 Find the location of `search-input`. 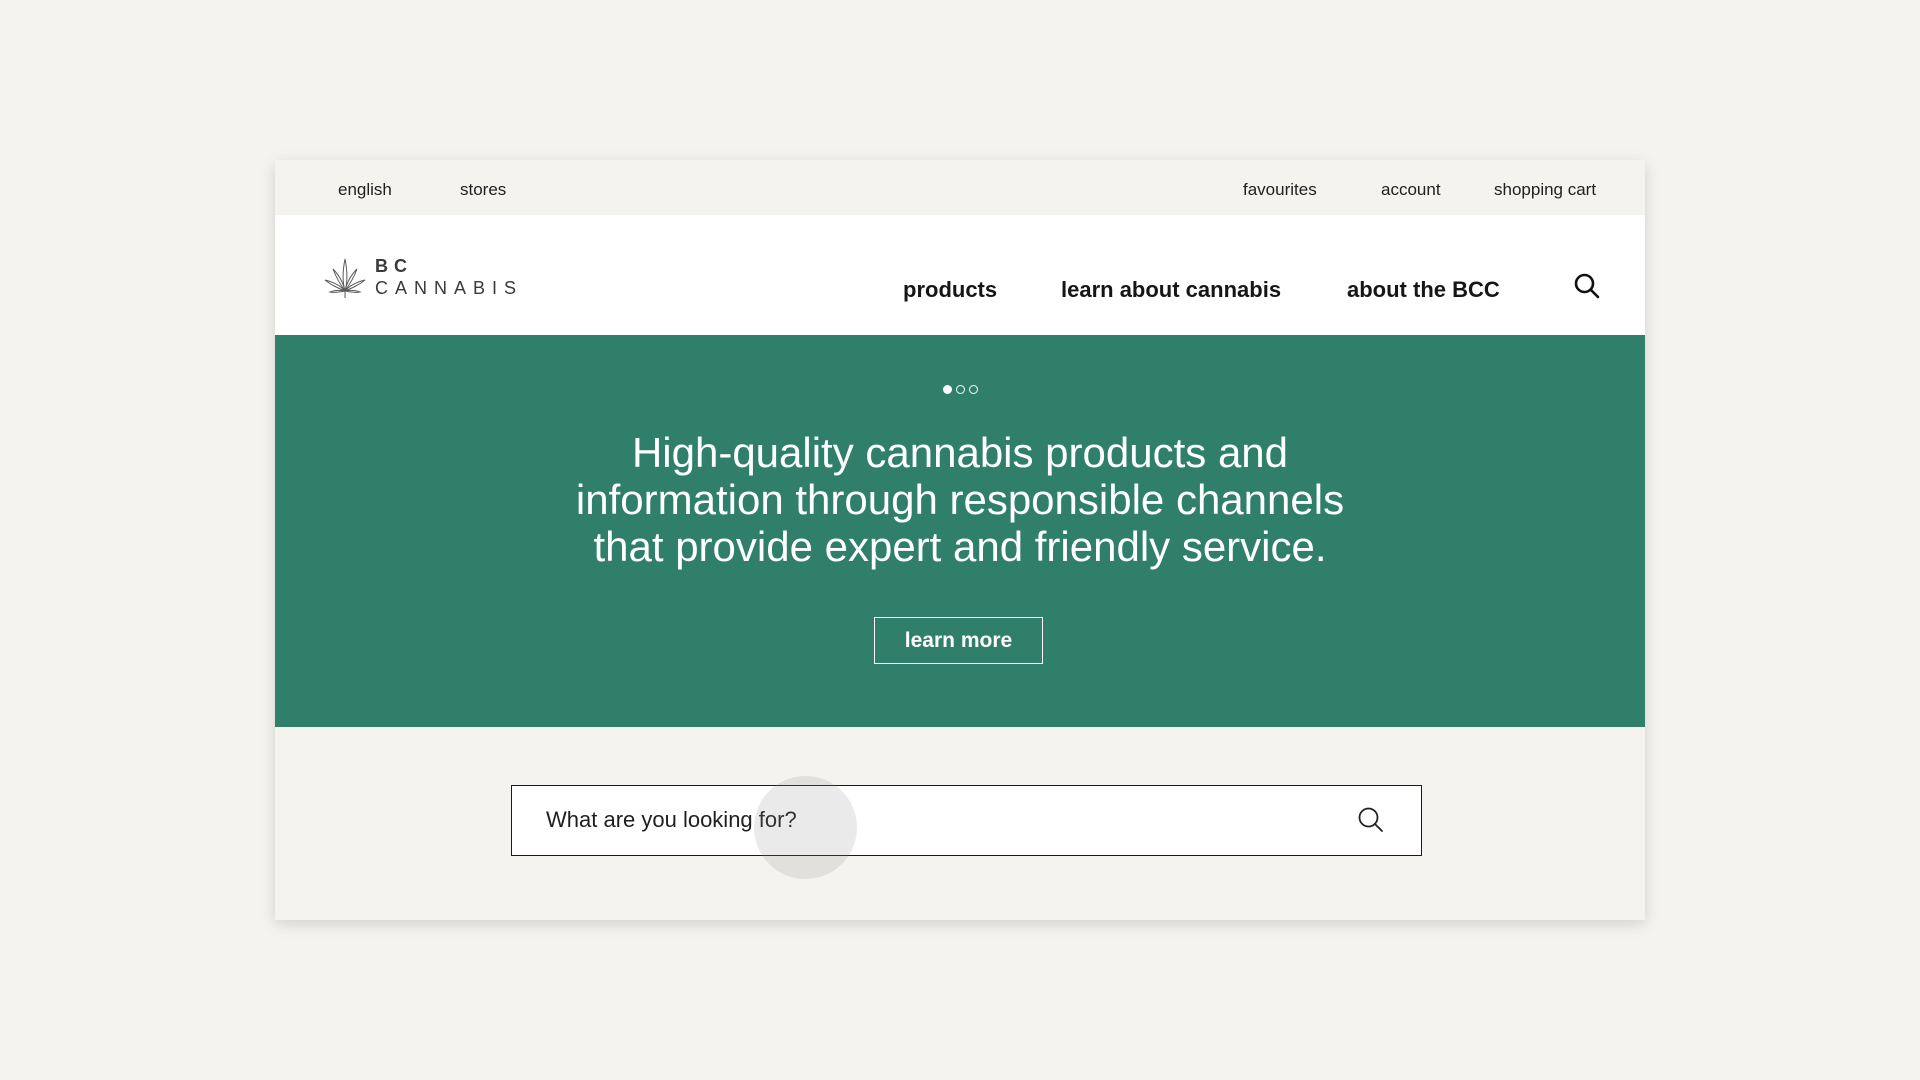

search-input is located at coordinates (922, 820).